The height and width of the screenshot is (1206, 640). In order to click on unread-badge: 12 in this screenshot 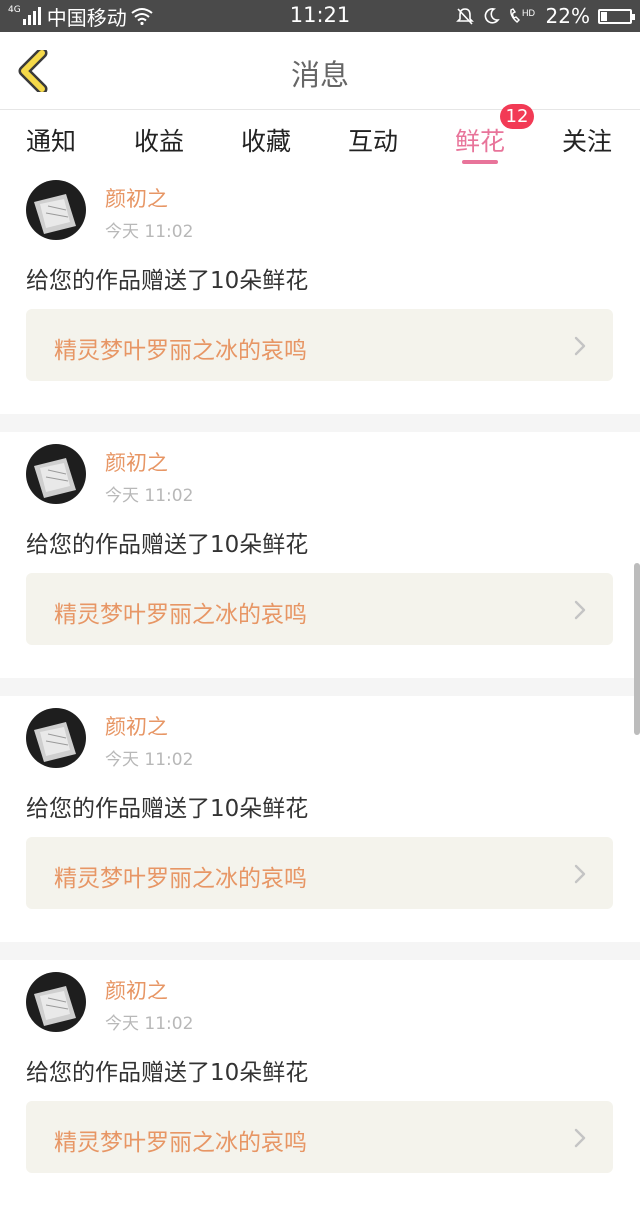, I will do `click(517, 116)`.